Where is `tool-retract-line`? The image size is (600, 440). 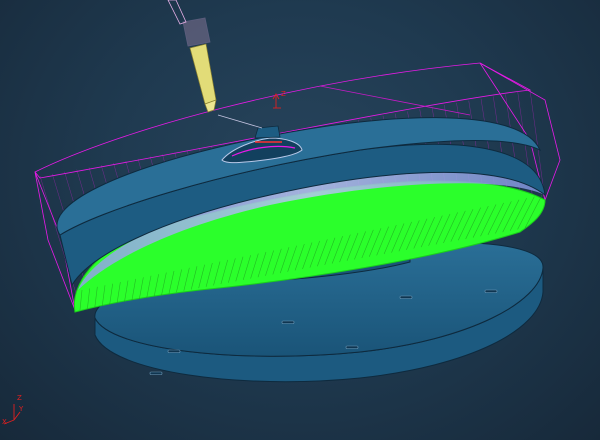 tool-retract-line is located at coordinates (395, 100).